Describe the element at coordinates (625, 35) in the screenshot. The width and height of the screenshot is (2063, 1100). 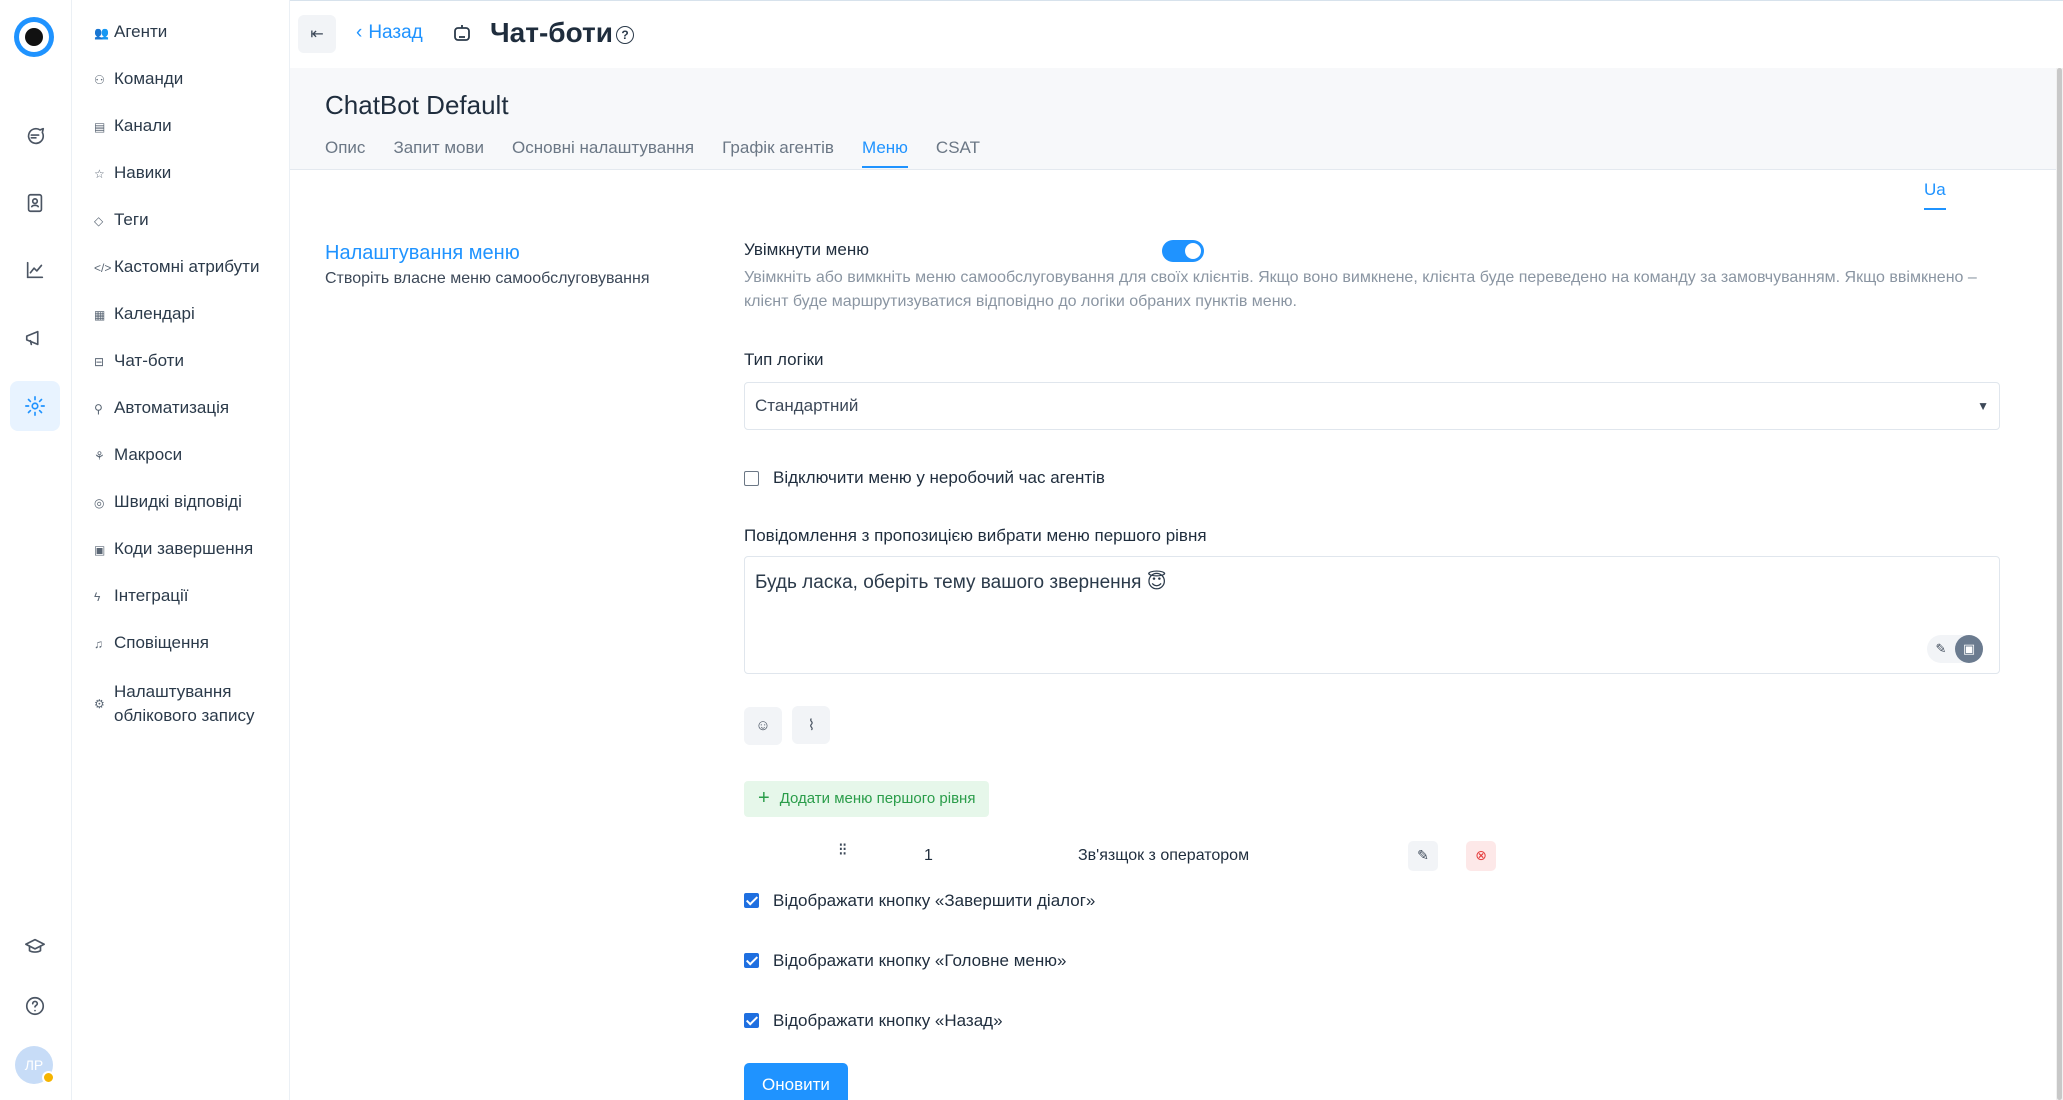
I see `help-icon: ?` at that location.